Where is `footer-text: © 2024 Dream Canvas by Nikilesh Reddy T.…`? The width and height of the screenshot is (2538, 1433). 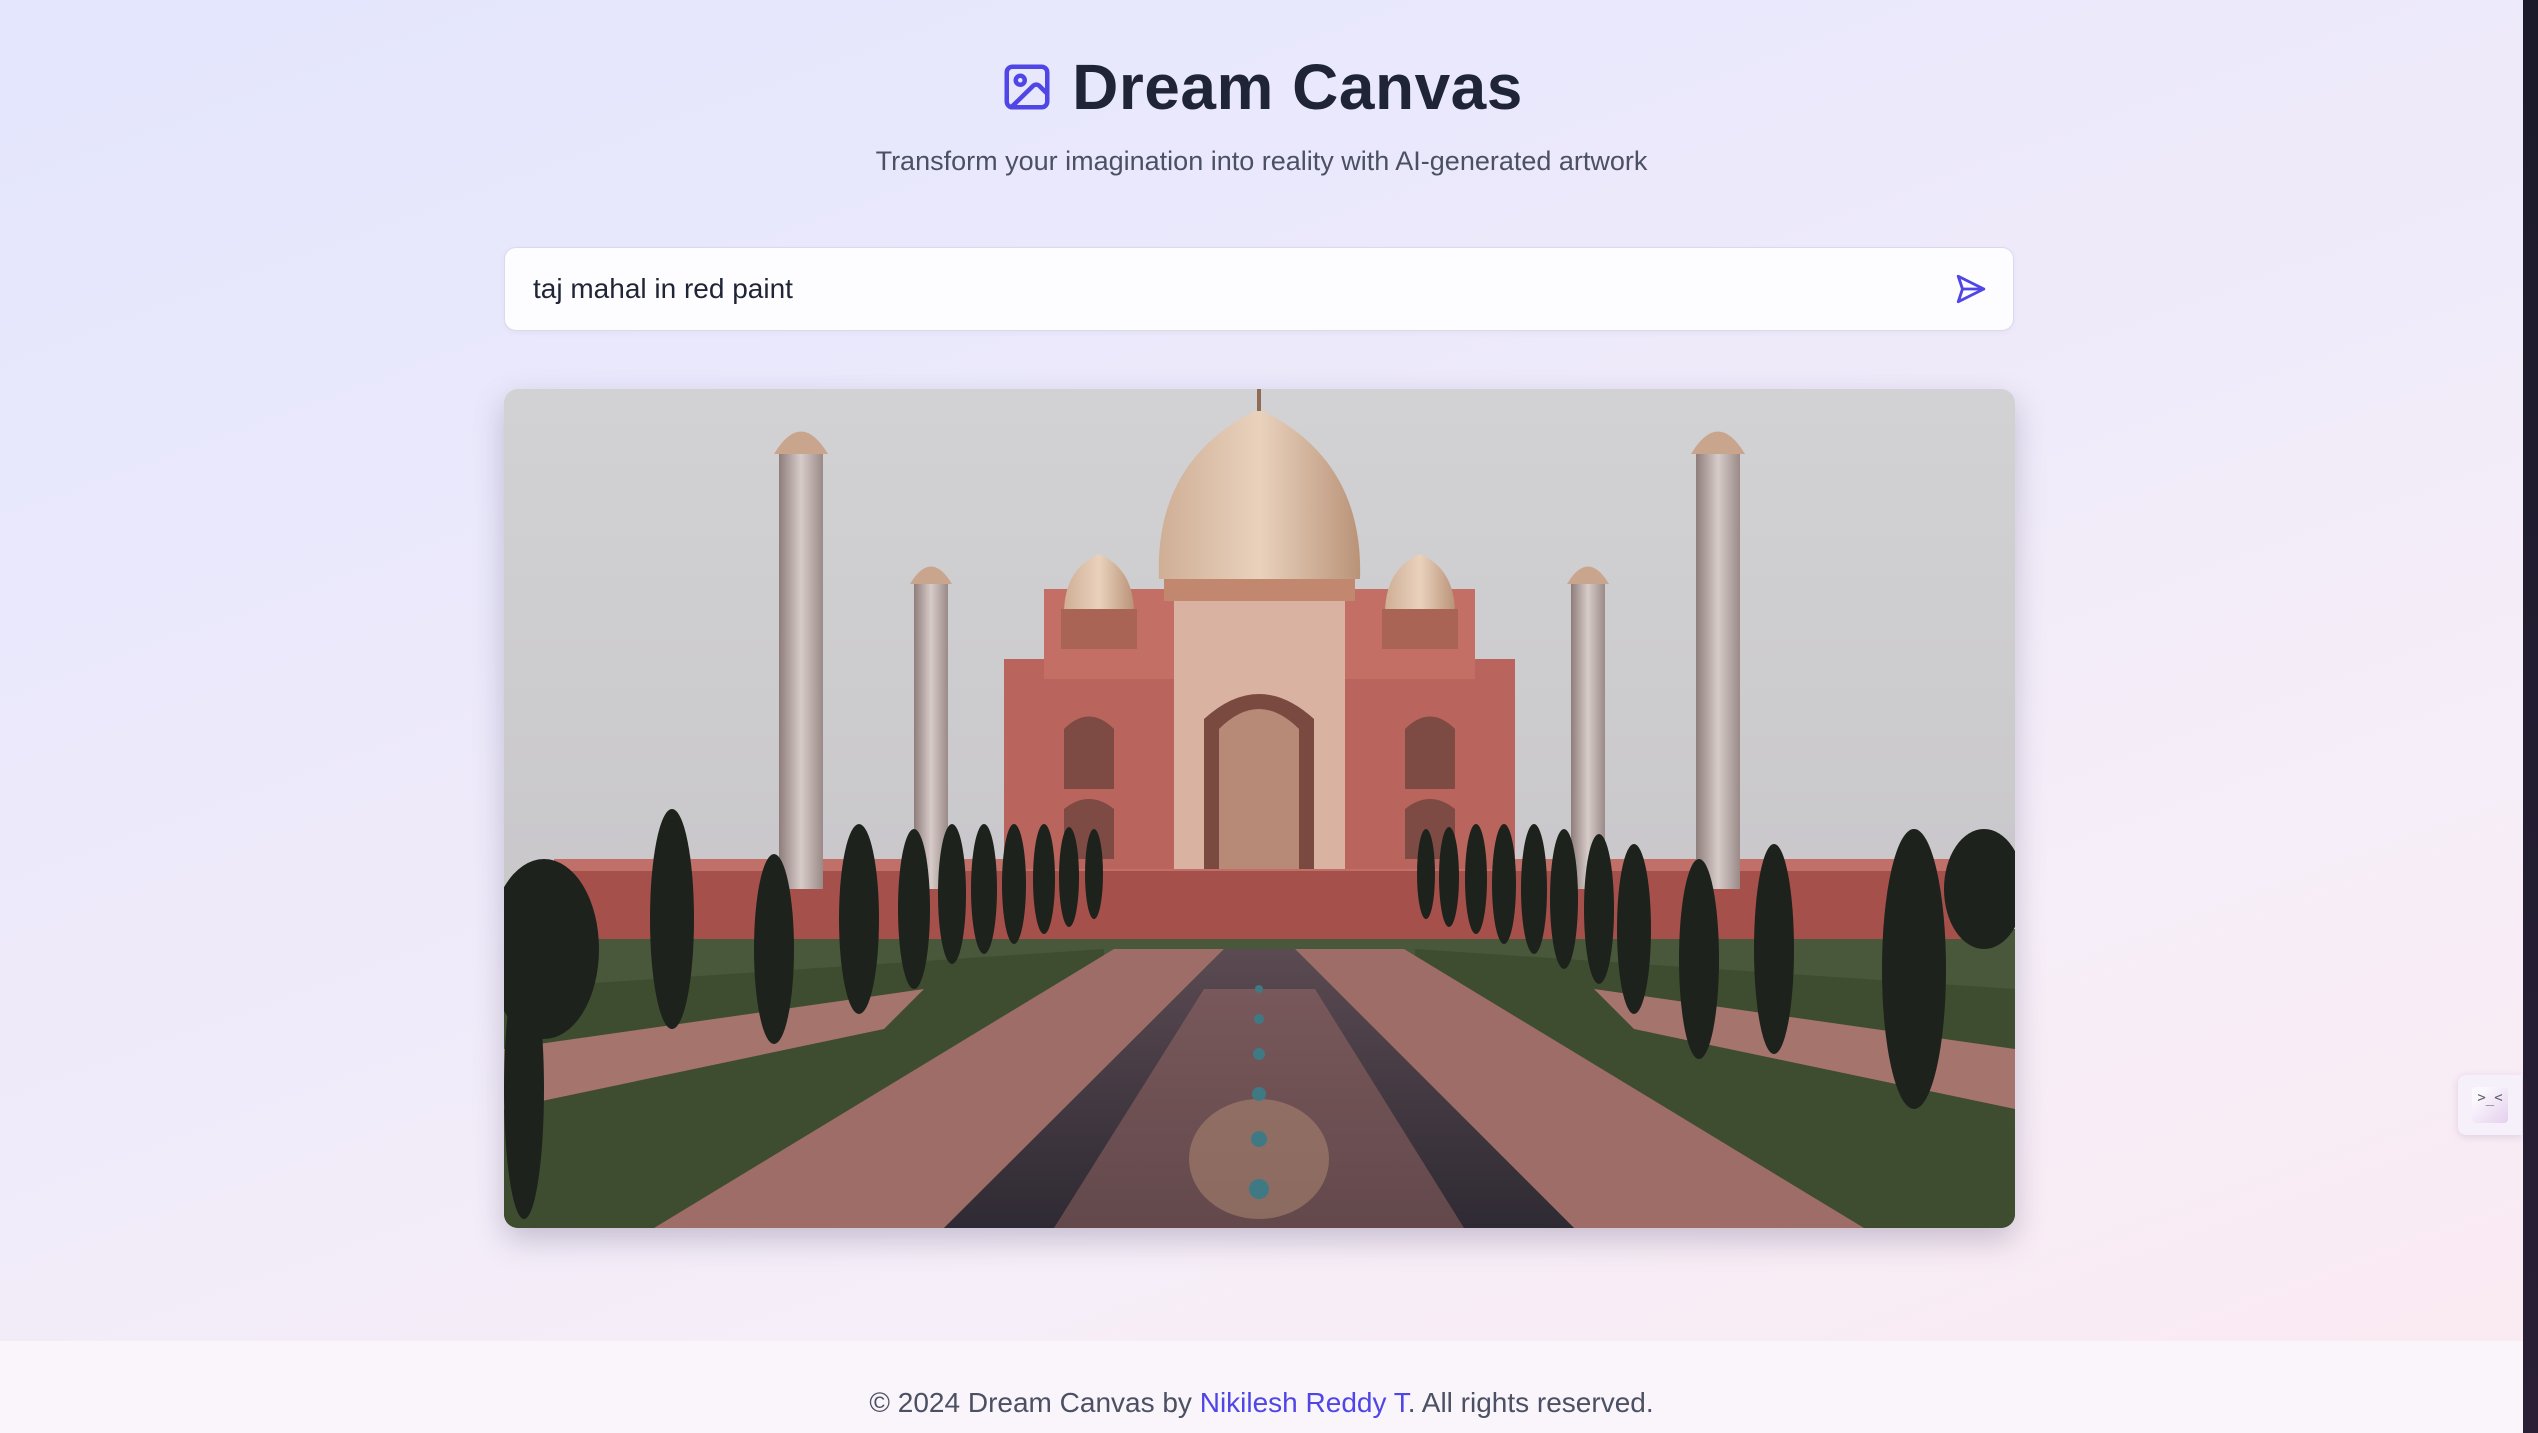
footer-text: © 2024 Dream Canvas by Nikilesh Reddy T.… is located at coordinates (1261, 1403).